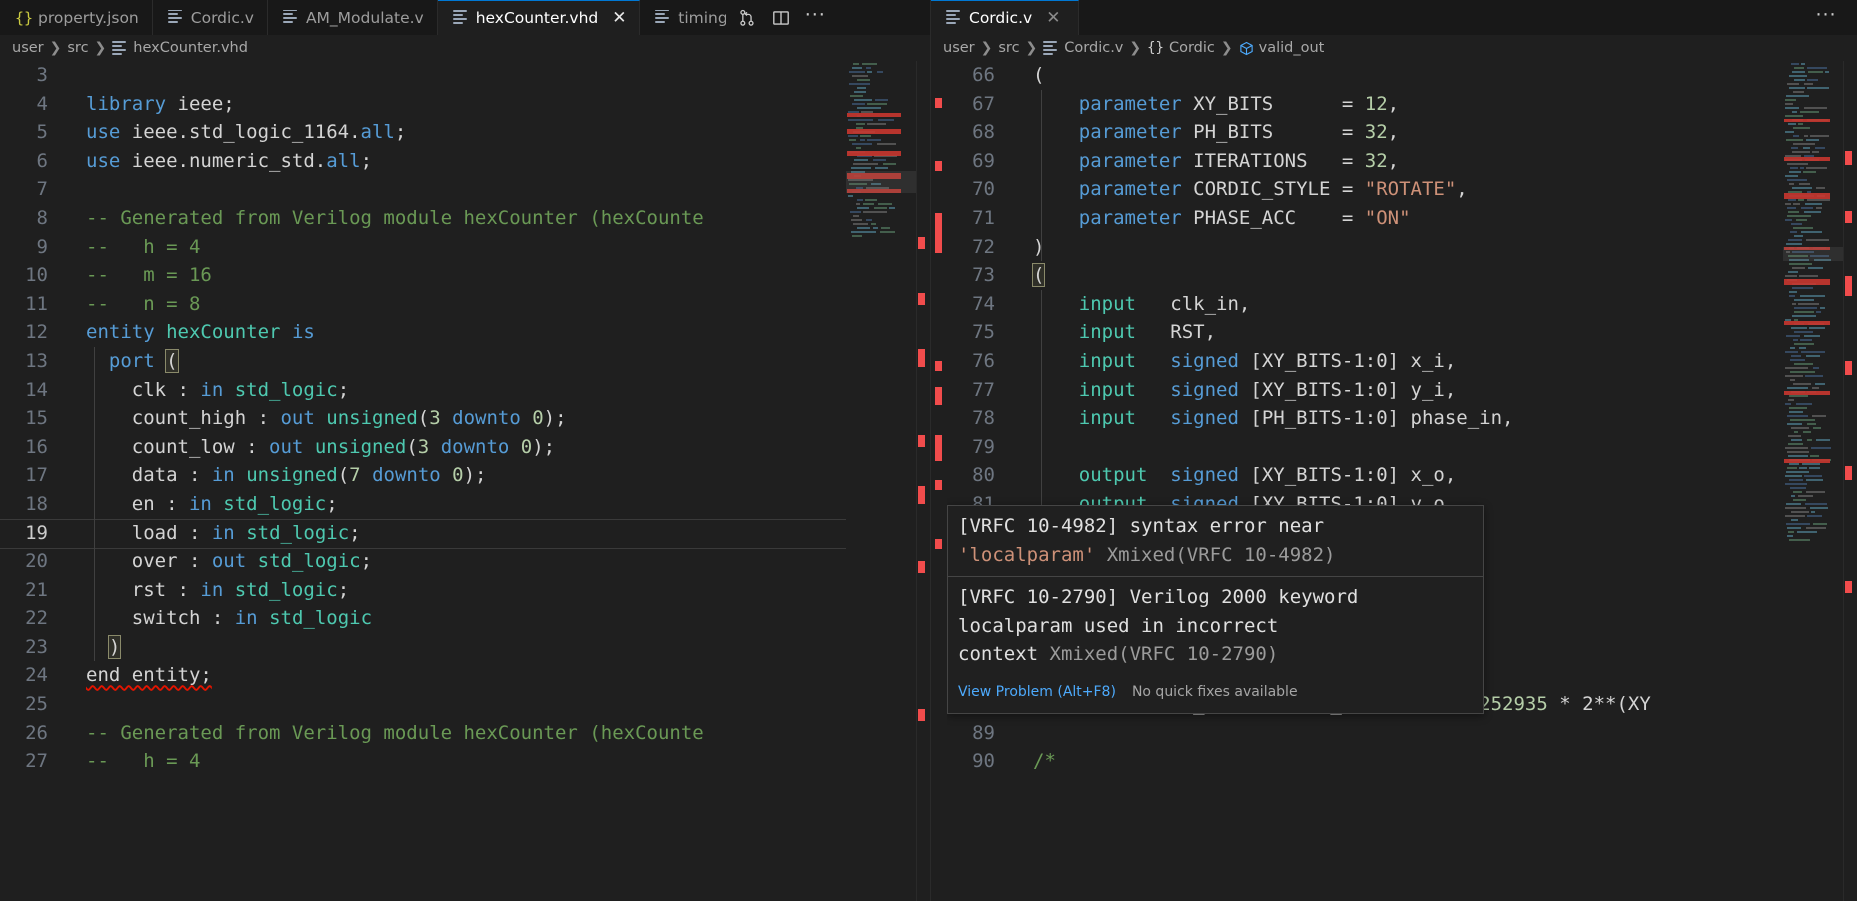  What do you see at coordinates (1181, 48) in the screenshot?
I see `breadcrumb-item-module: {} Cordic` at bounding box center [1181, 48].